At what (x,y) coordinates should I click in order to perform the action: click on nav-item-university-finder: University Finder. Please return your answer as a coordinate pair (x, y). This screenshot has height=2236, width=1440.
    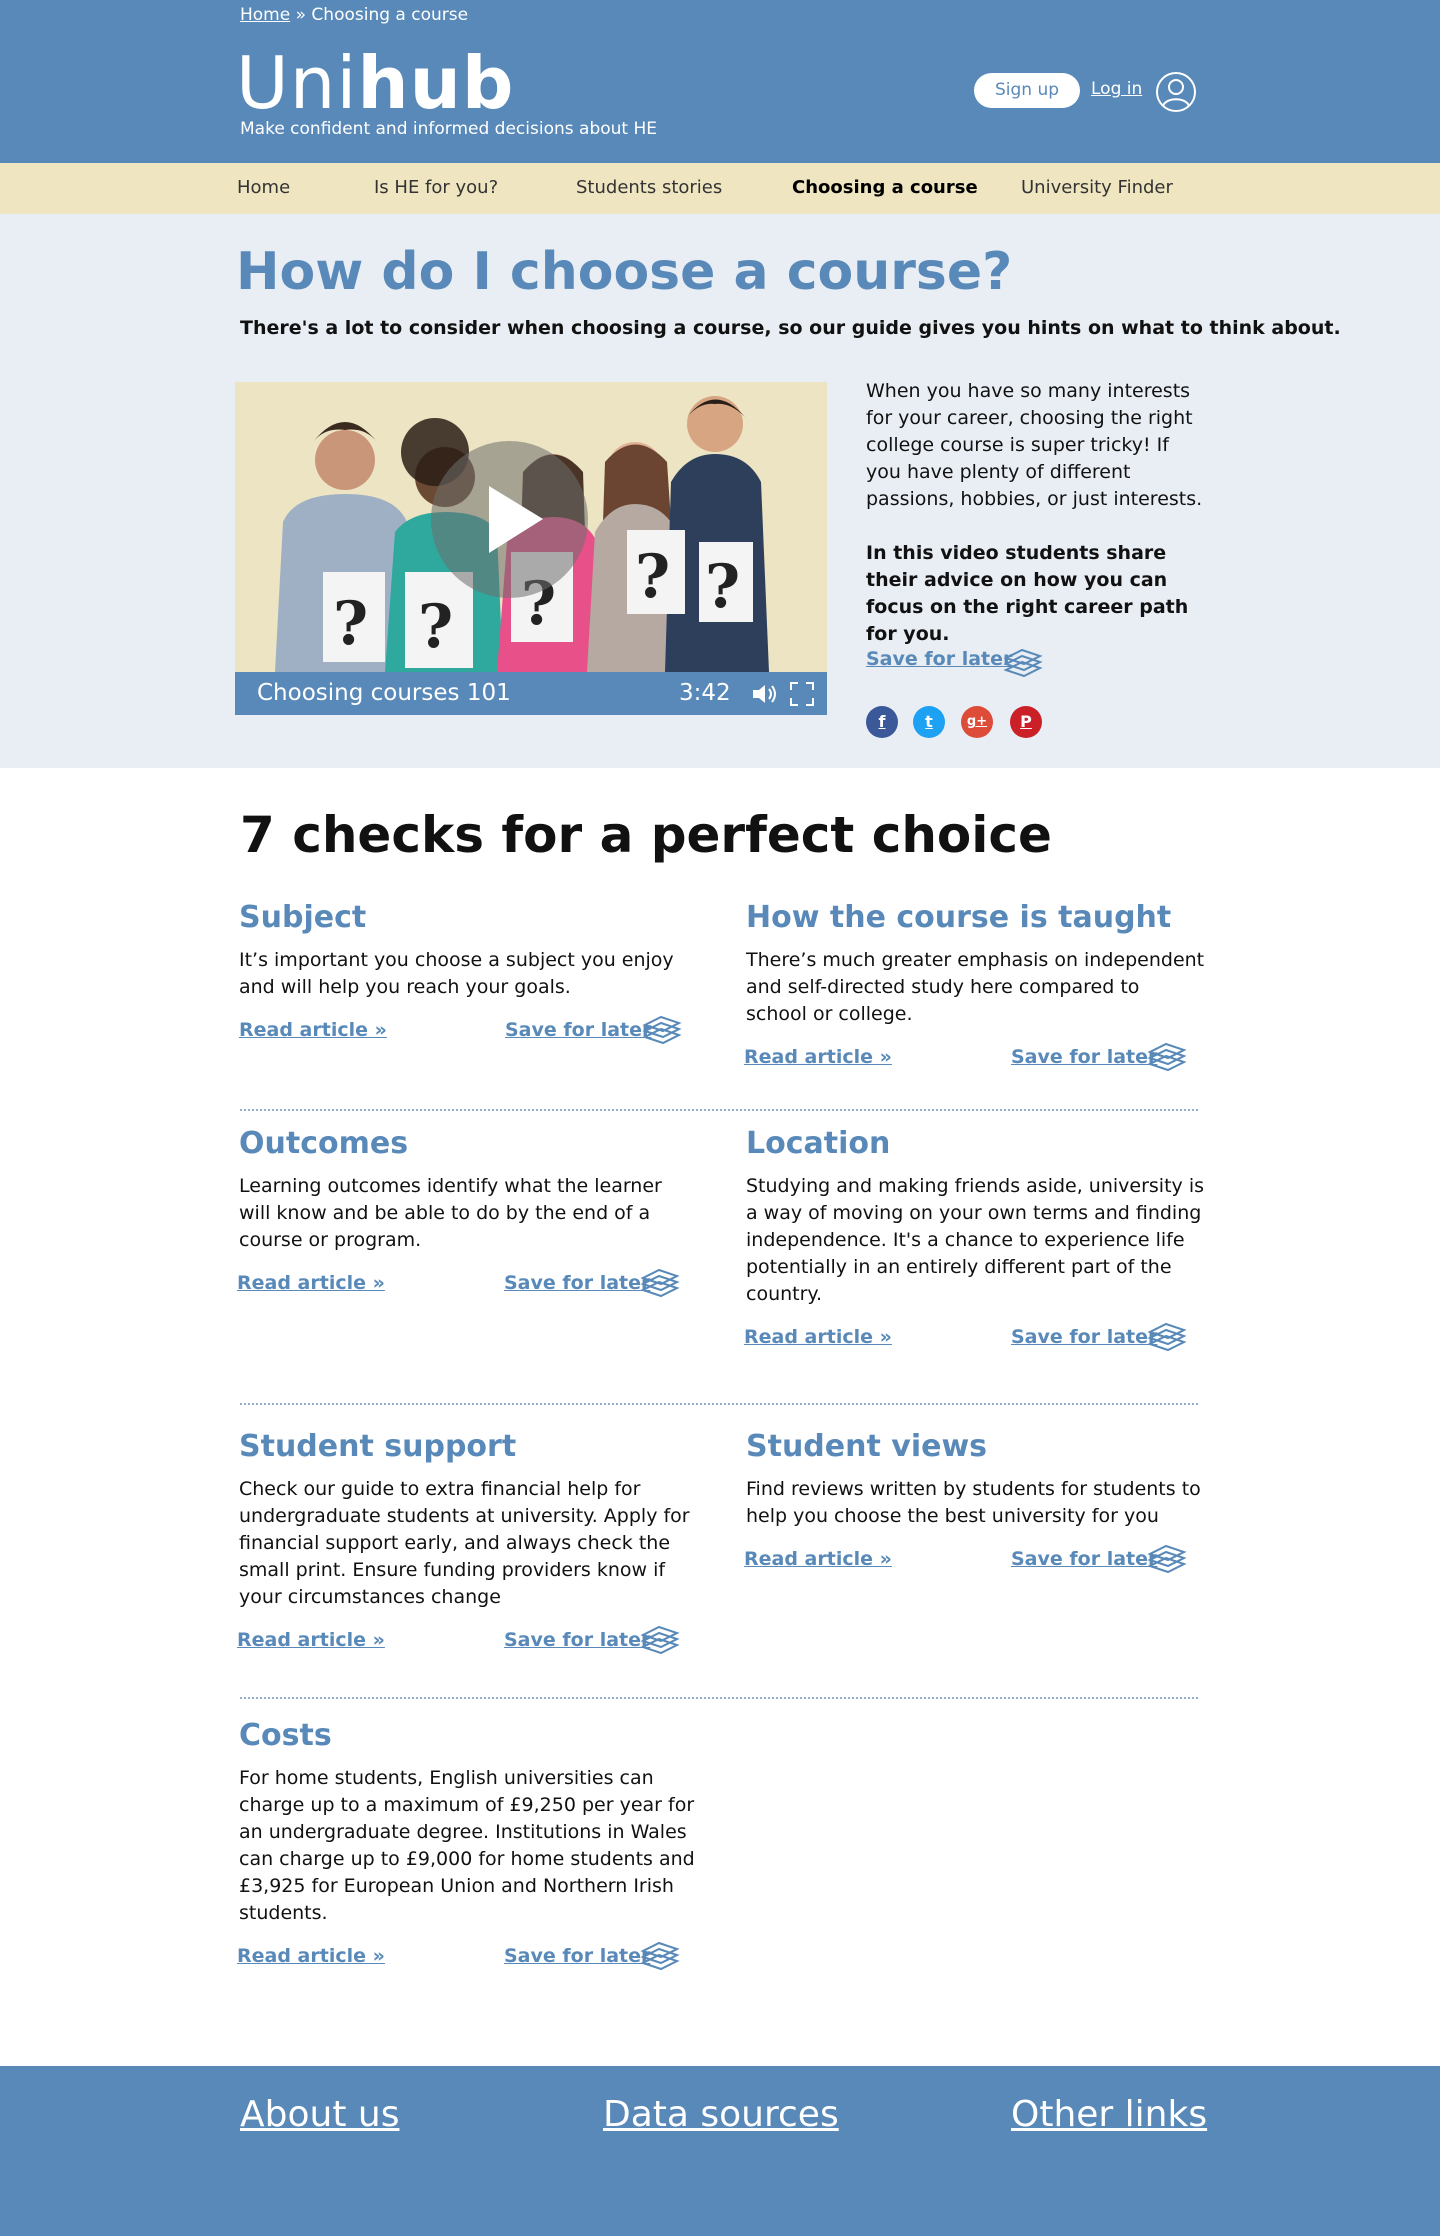
    Looking at the image, I should click on (1097, 187).